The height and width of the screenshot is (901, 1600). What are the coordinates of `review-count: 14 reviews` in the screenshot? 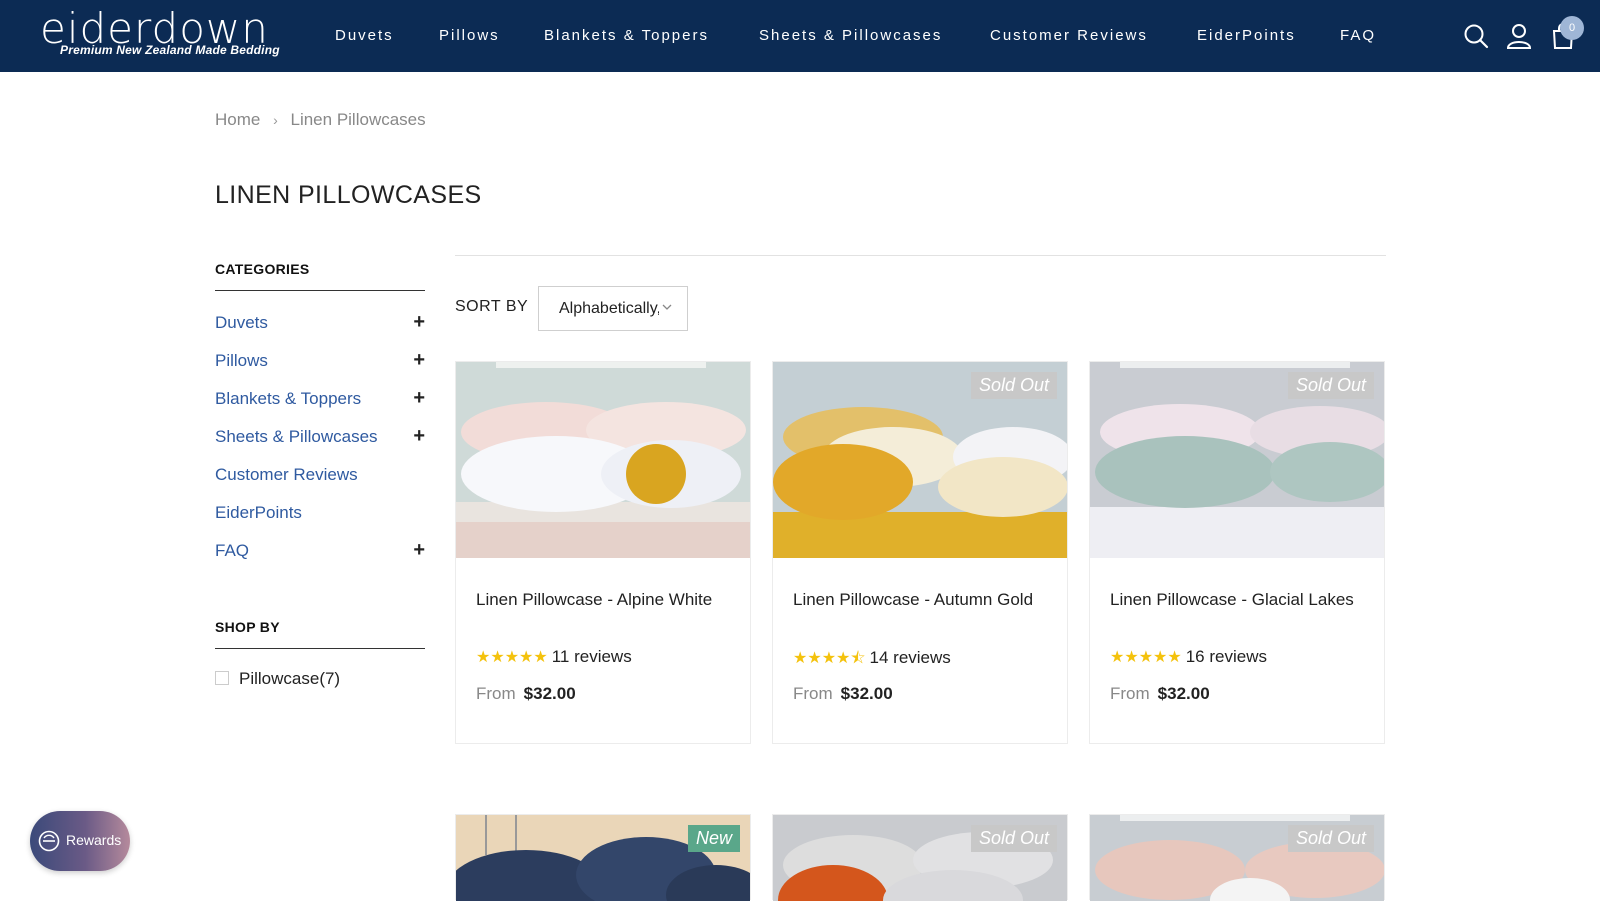 It's located at (910, 657).